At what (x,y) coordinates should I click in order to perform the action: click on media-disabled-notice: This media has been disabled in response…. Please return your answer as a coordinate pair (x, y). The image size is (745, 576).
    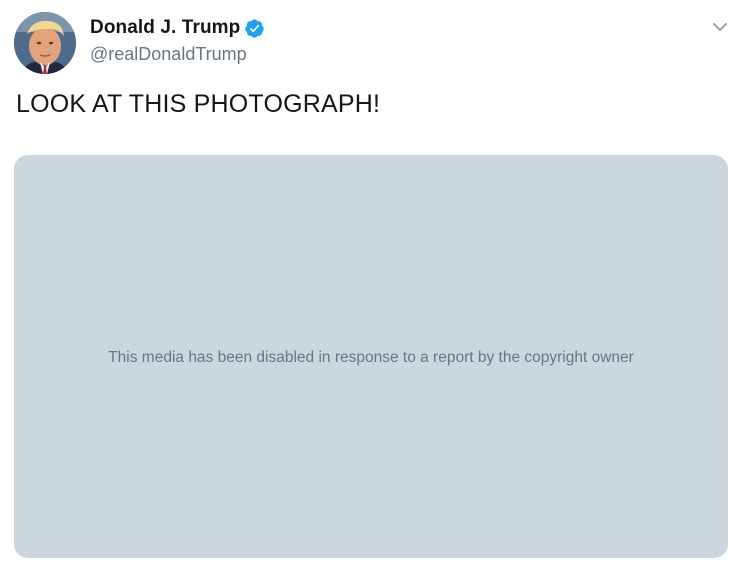
    Looking at the image, I should click on (371, 357).